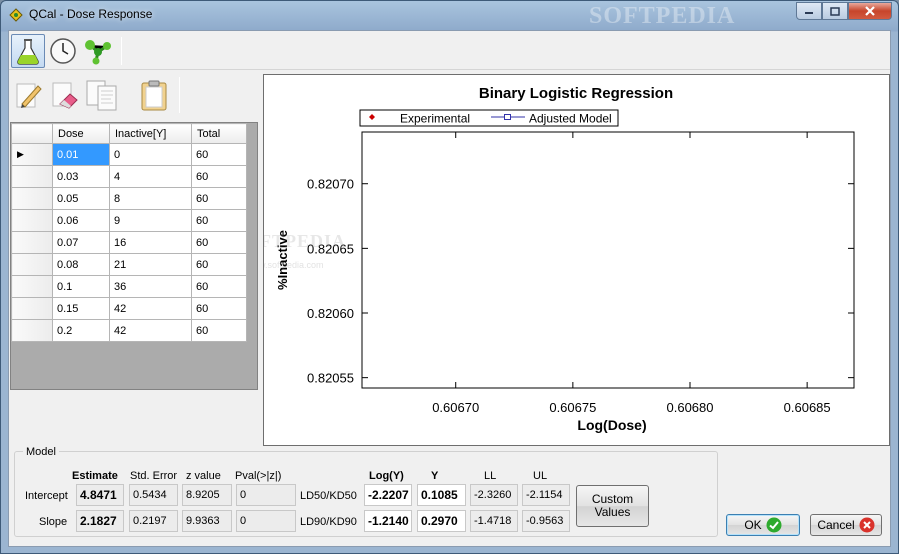 The image size is (899, 554). What do you see at coordinates (572, 407) in the screenshot?
I see `x-tick-label: 0.60675` at bounding box center [572, 407].